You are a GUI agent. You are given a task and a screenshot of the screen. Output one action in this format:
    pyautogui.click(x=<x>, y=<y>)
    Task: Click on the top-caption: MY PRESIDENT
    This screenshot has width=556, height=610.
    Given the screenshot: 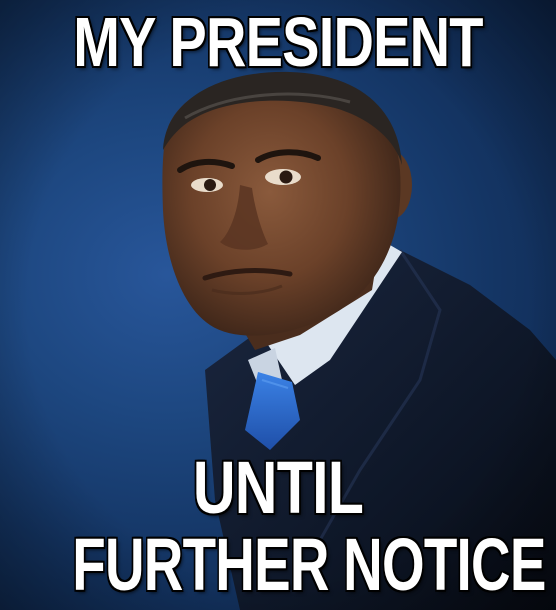 What is the action you would take?
    pyautogui.click(x=278, y=42)
    